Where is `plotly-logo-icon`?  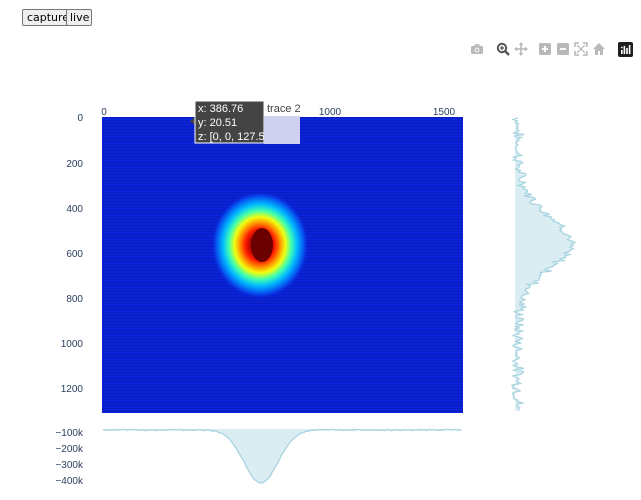
plotly-logo-icon is located at coordinates (625, 49).